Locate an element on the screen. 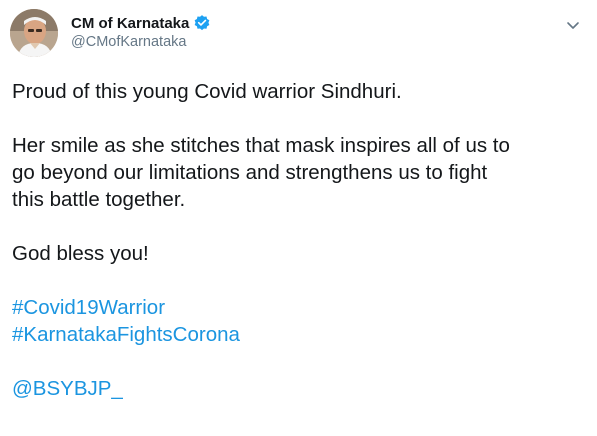 Image resolution: width=597 pixels, height=436 pixels. author-handle: @CMofKarnataka is located at coordinates (141, 42).